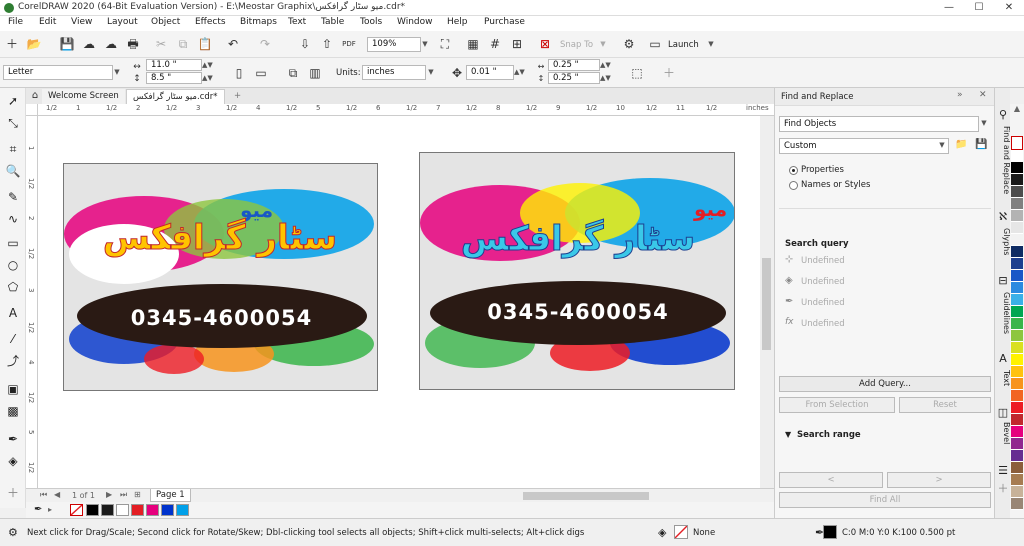 The height and width of the screenshot is (546, 1024). Describe the element at coordinates (38, 509) in the screenshot. I see `eyedropper-icon: ✒` at that location.